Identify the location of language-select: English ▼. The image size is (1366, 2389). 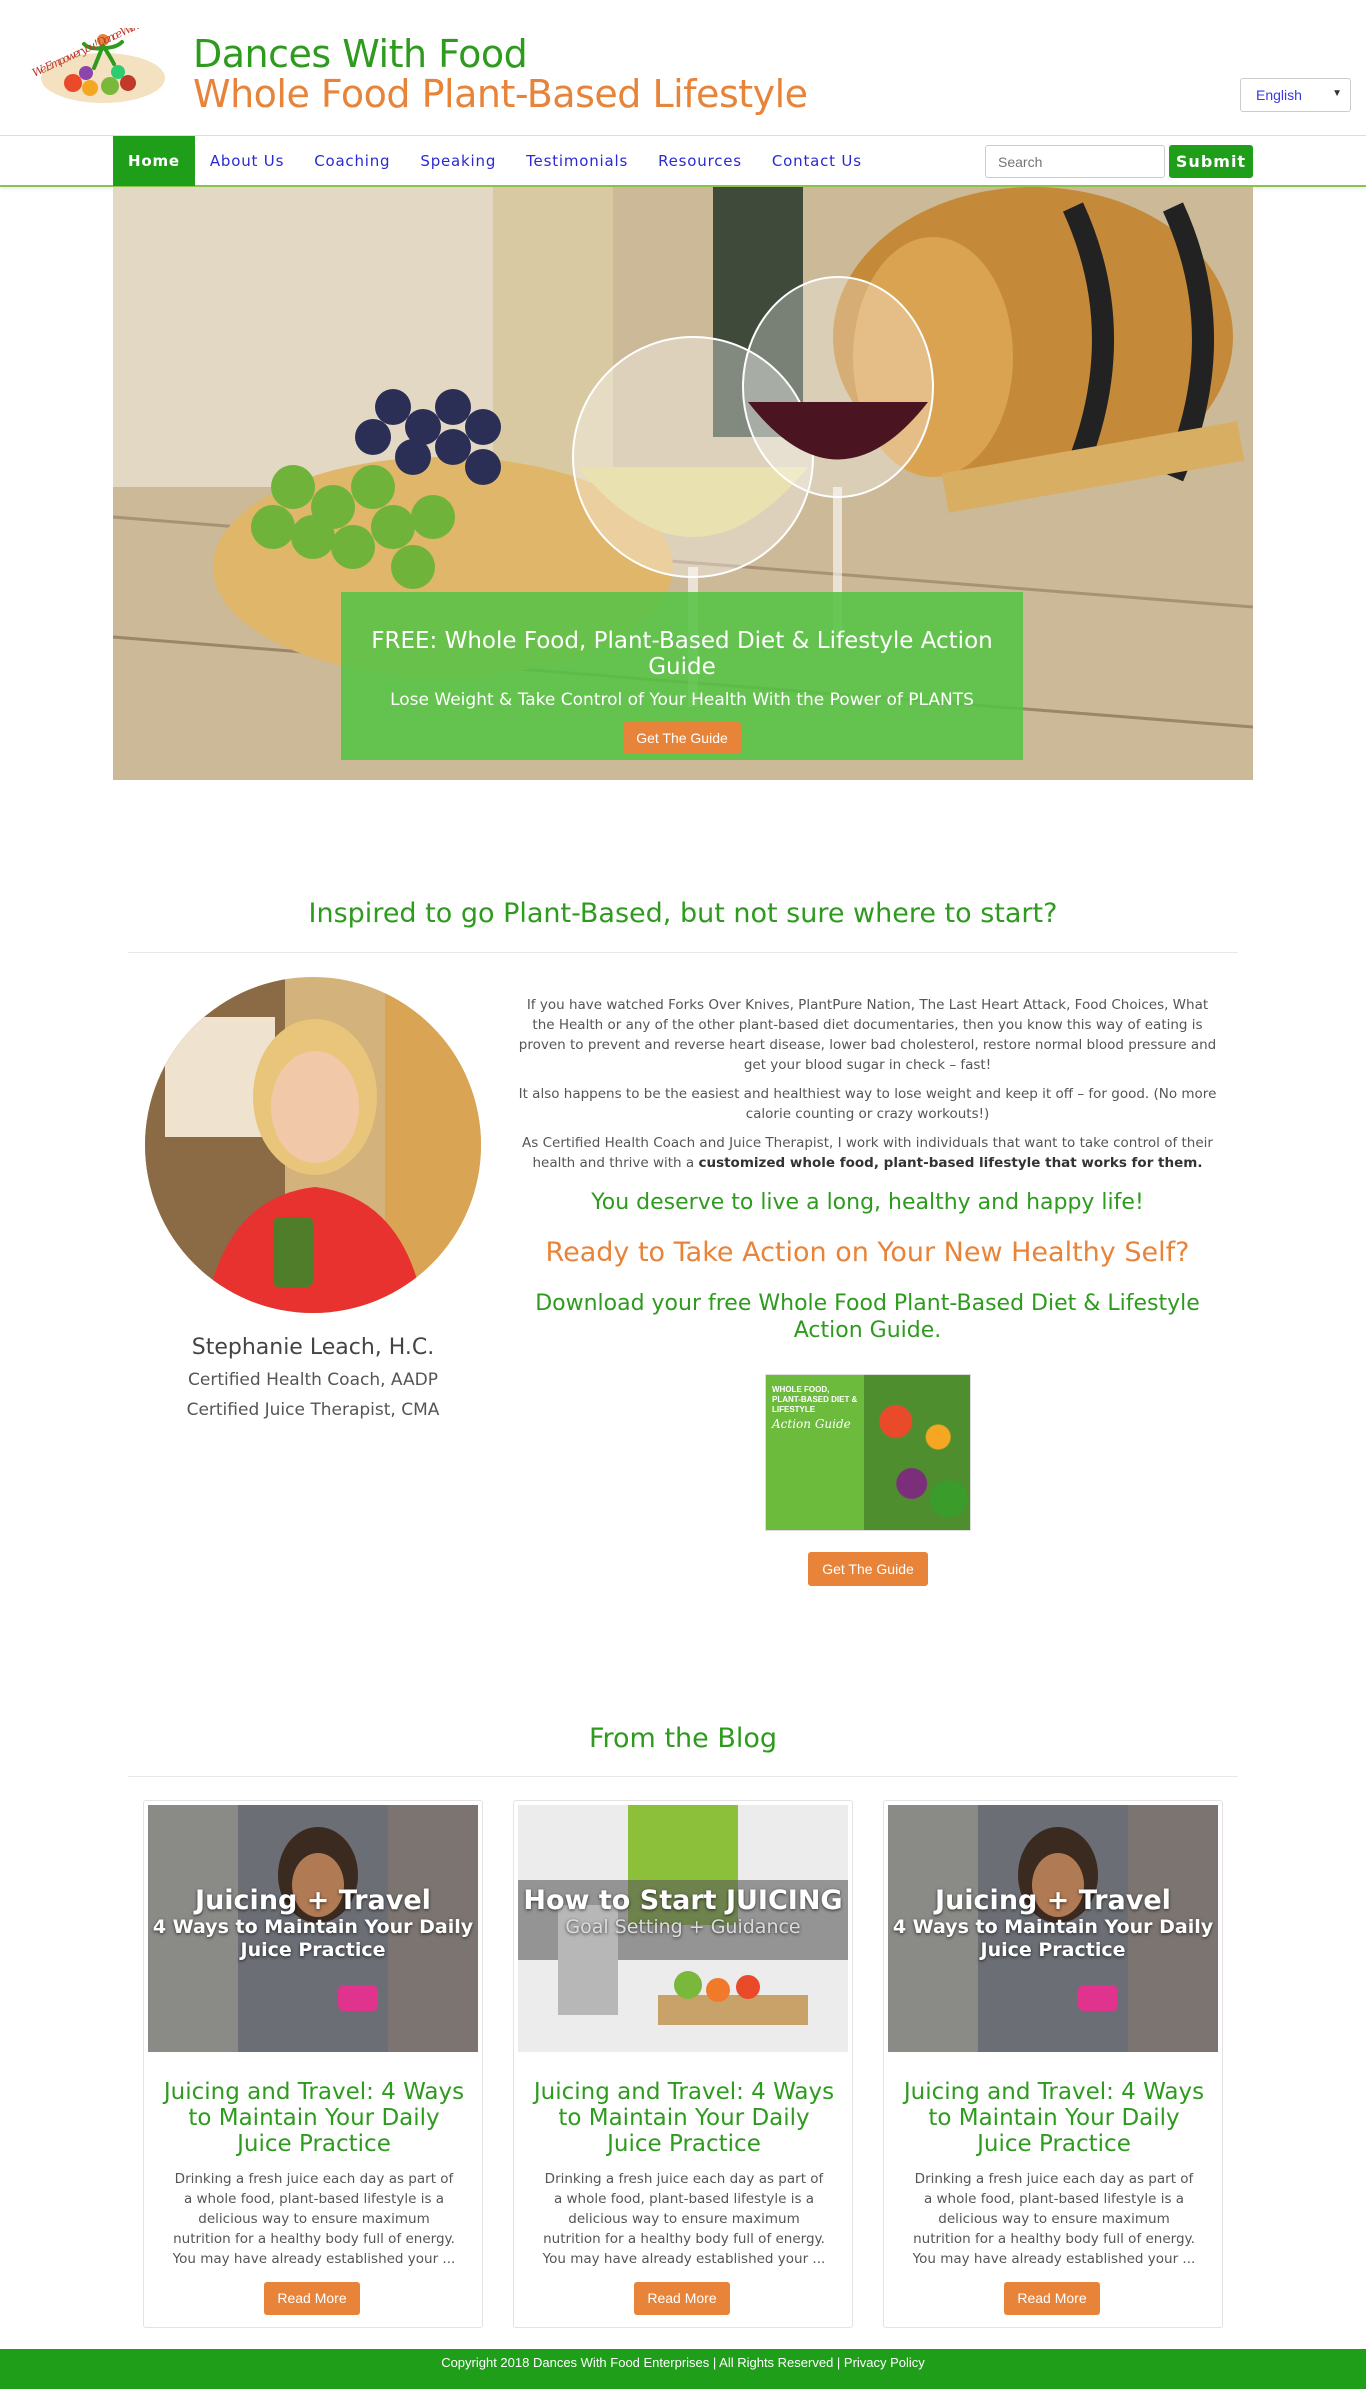
(1295, 95).